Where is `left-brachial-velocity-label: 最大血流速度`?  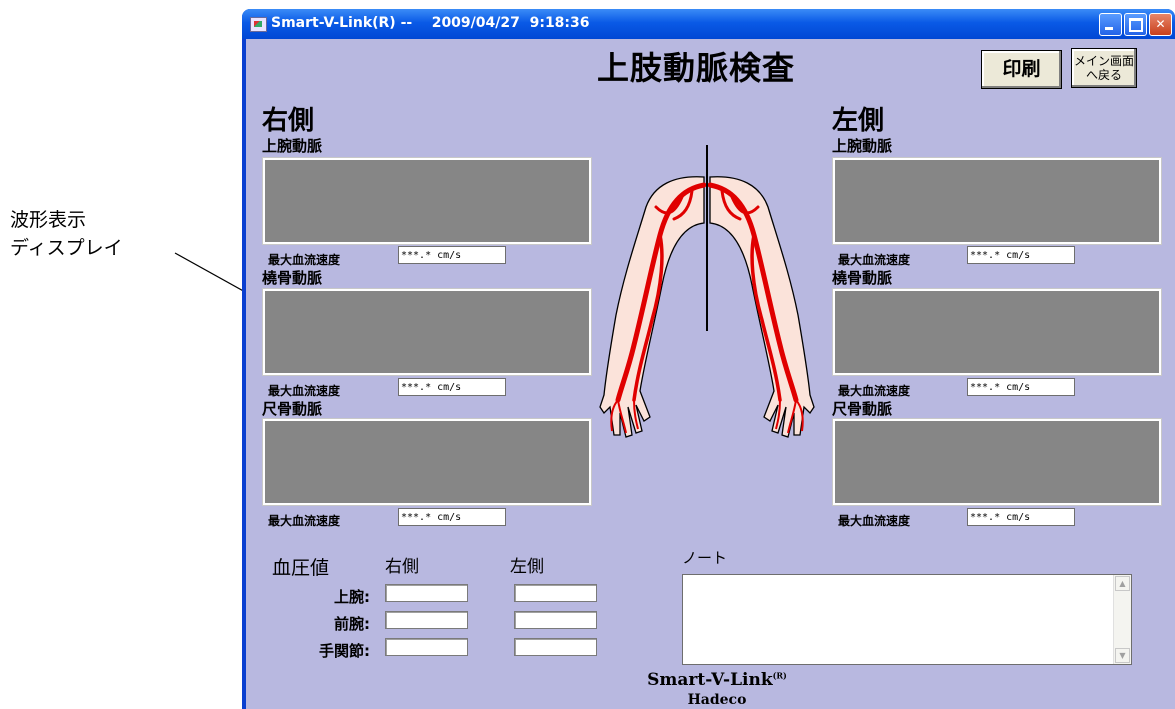
left-brachial-velocity-label: 最大血流速度 is located at coordinates (874, 260).